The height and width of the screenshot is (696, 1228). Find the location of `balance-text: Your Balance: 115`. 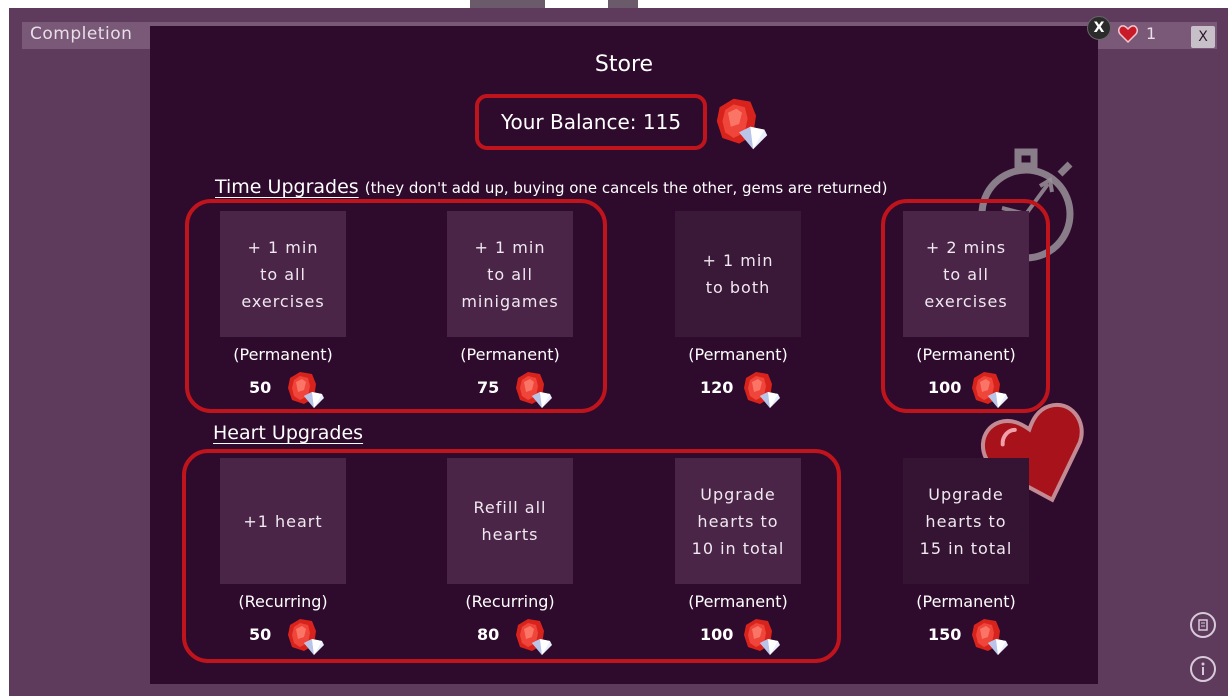

balance-text: Your Balance: 115 is located at coordinates (591, 122).